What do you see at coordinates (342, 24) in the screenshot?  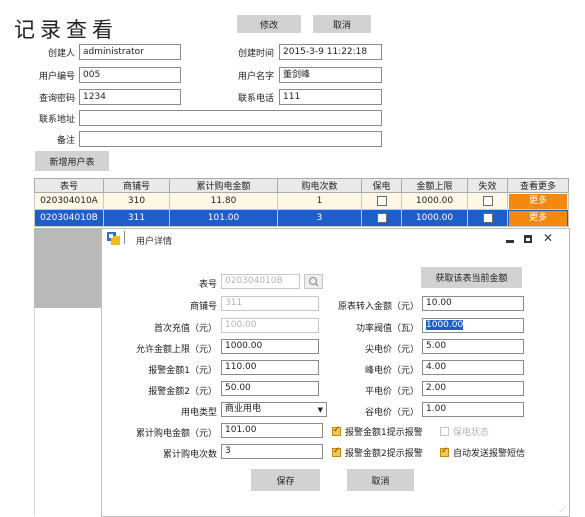 I see `cancel-button: 取消` at bounding box center [342, 24].